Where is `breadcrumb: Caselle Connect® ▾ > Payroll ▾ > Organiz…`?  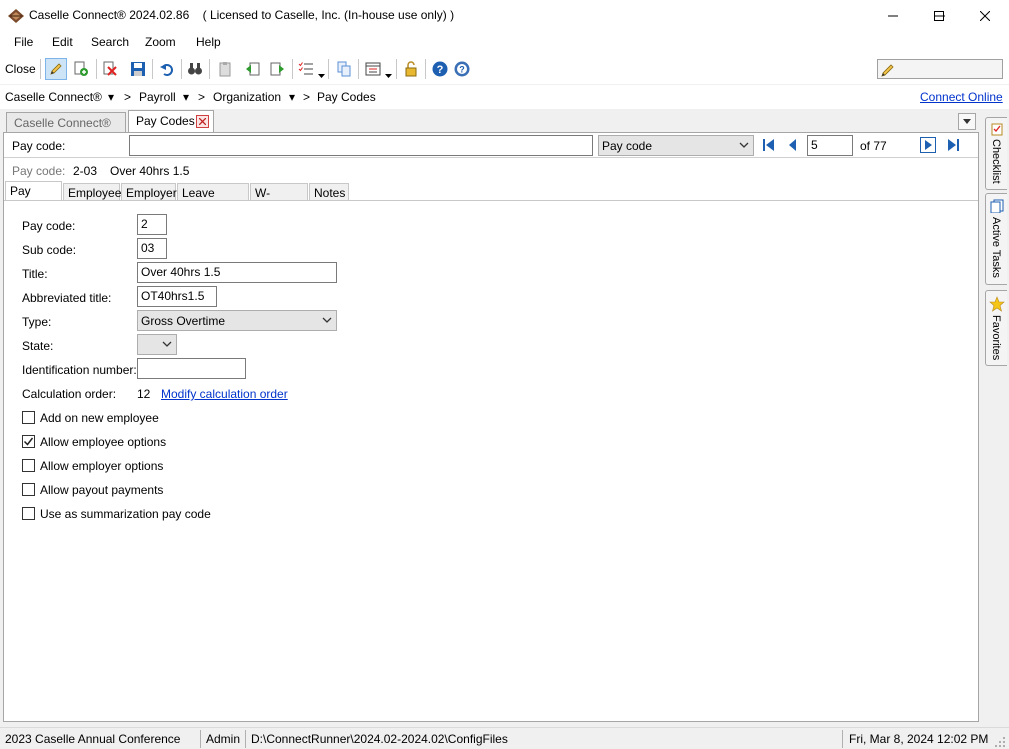 breadcrumb: Caselle Connect® ▾ > Payroll ▾ > Organiz… is located at coordinates (504, 97).